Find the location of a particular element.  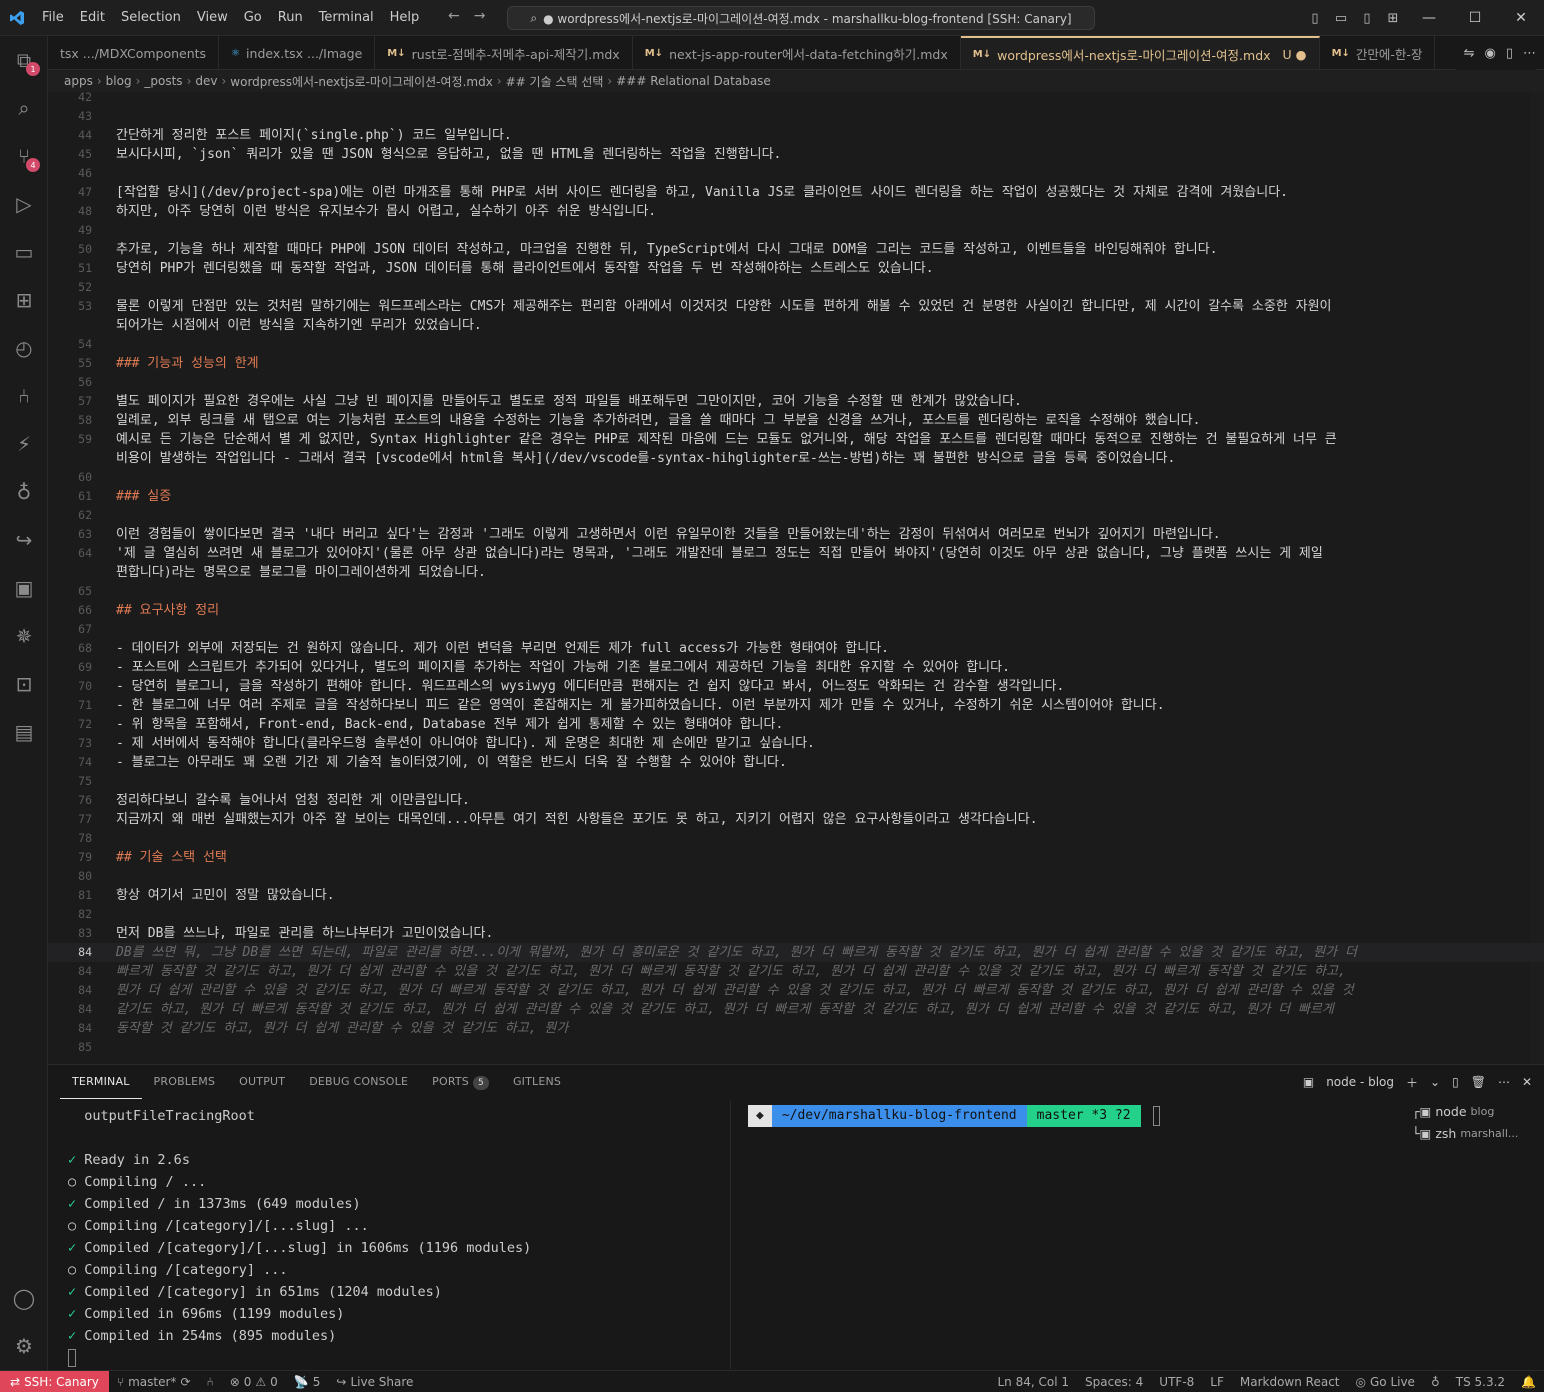

accounts-icon: ◯ is located at coordinates (24, 1298).